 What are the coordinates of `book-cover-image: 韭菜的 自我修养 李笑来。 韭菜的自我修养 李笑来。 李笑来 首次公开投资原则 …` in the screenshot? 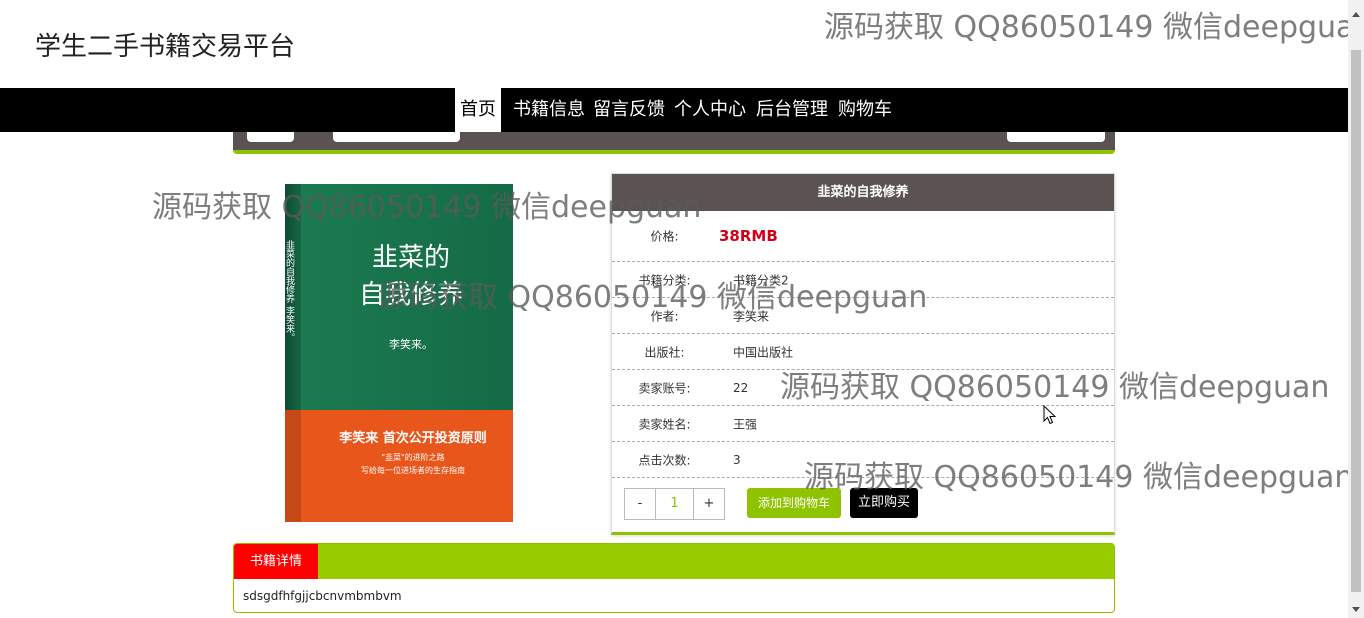 It's located at (399, 353).